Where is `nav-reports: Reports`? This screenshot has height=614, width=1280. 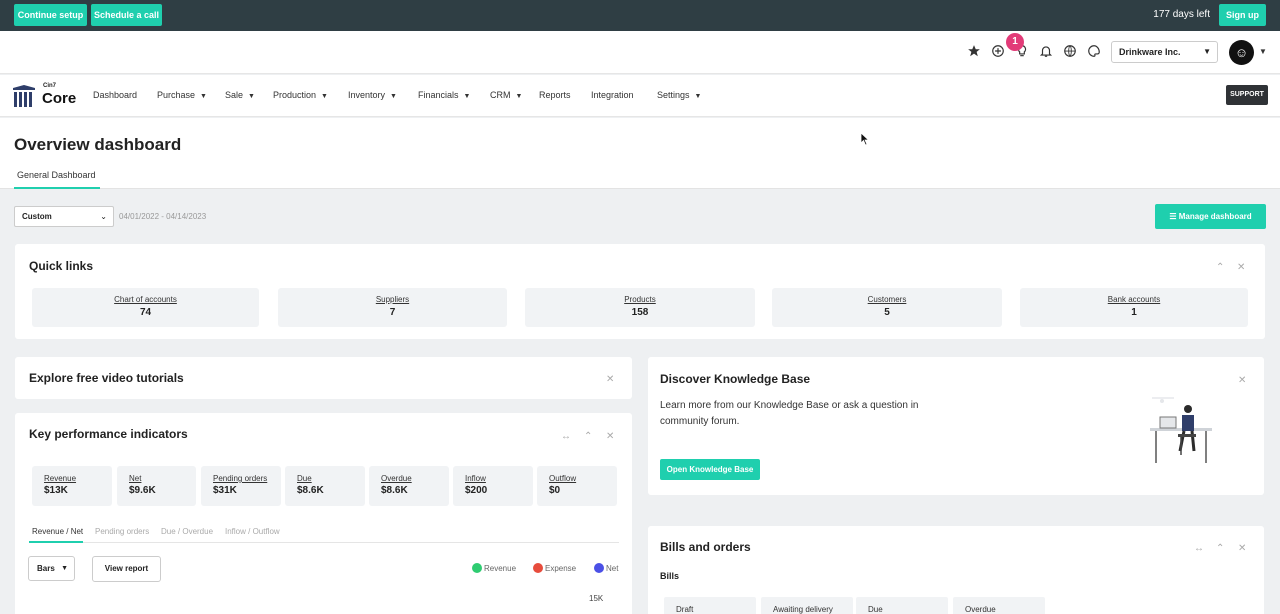 nav-reports: Reports is located at coordinates (555, 95).